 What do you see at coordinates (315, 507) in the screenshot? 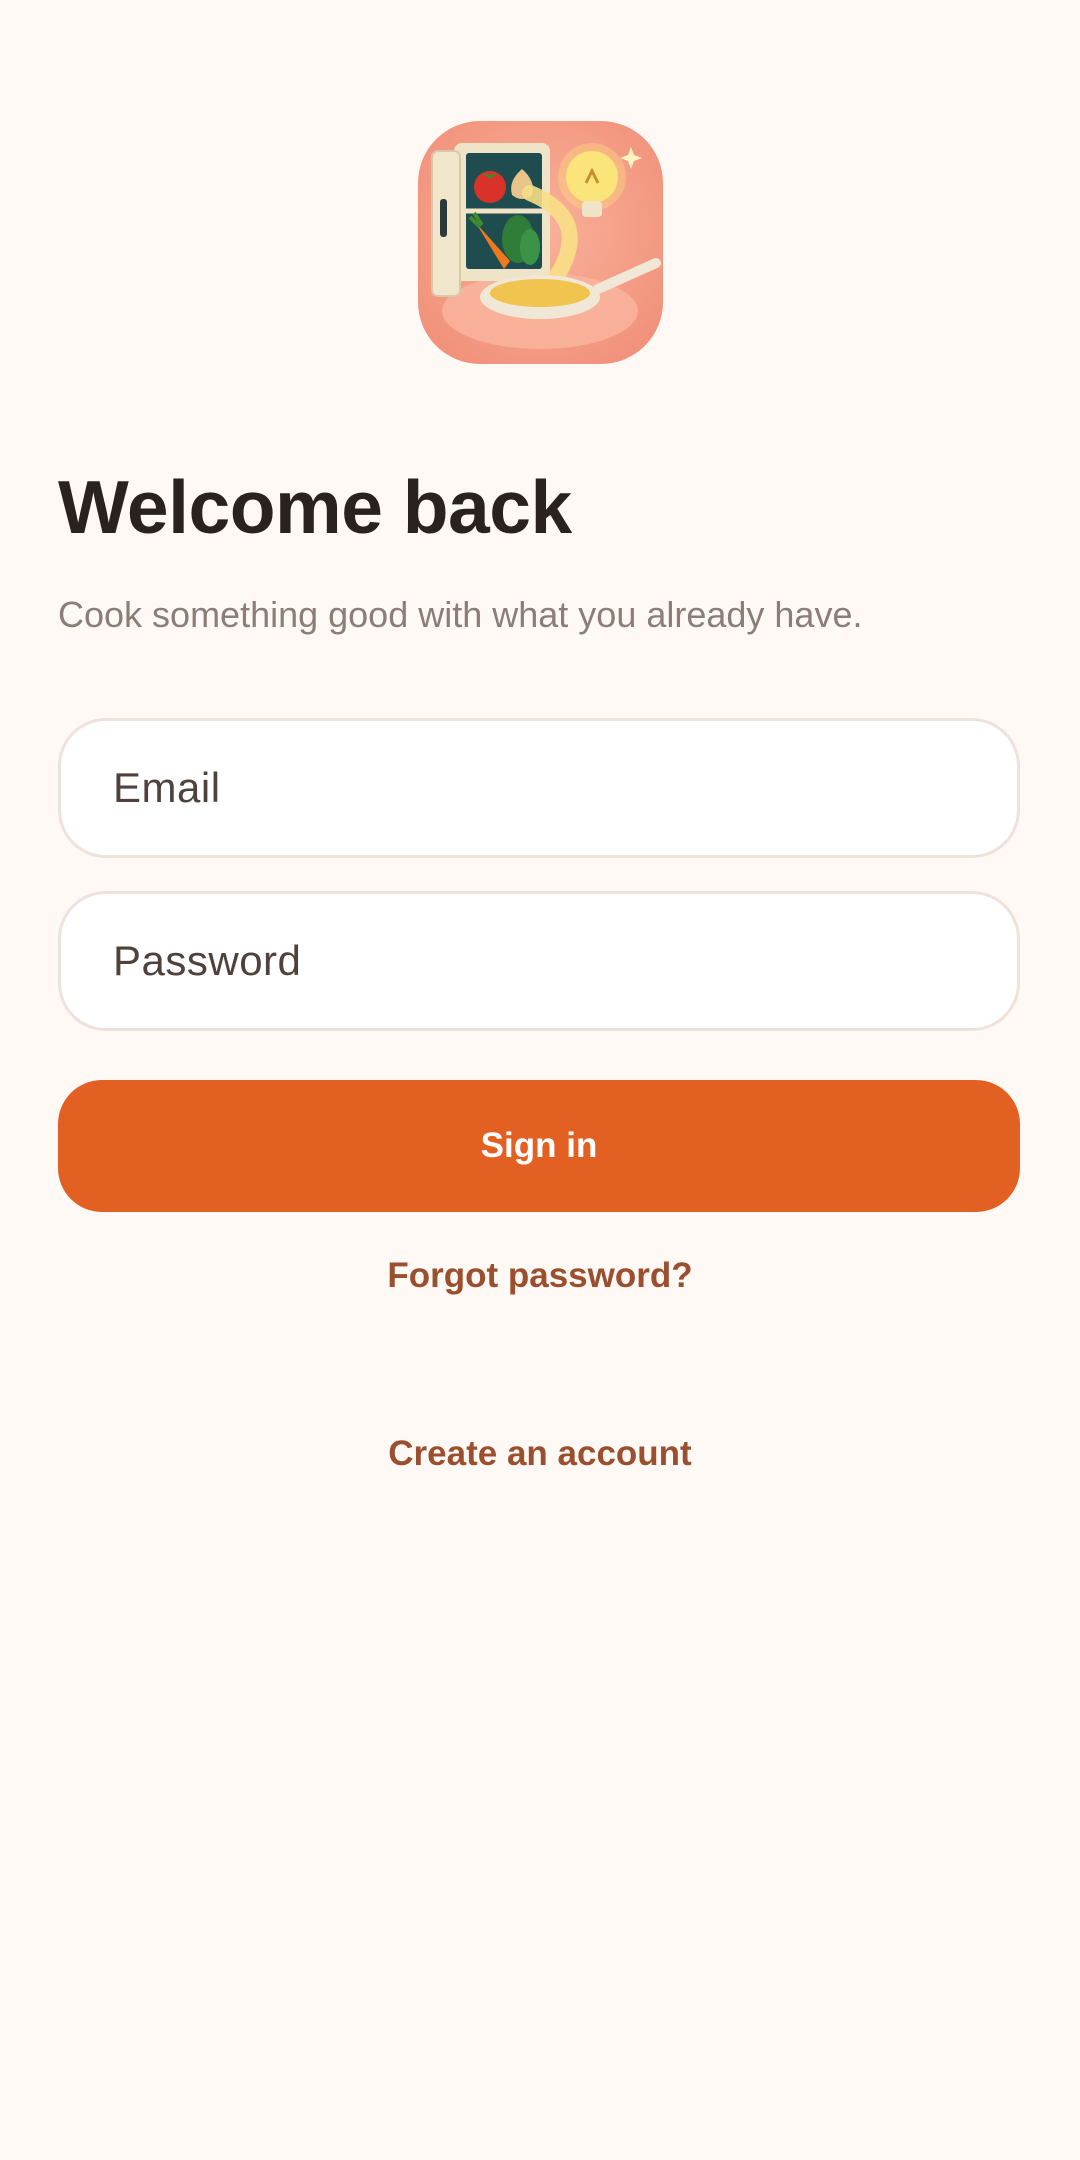
I see `page-title: Welcome back` at bounding box center [315, 507].